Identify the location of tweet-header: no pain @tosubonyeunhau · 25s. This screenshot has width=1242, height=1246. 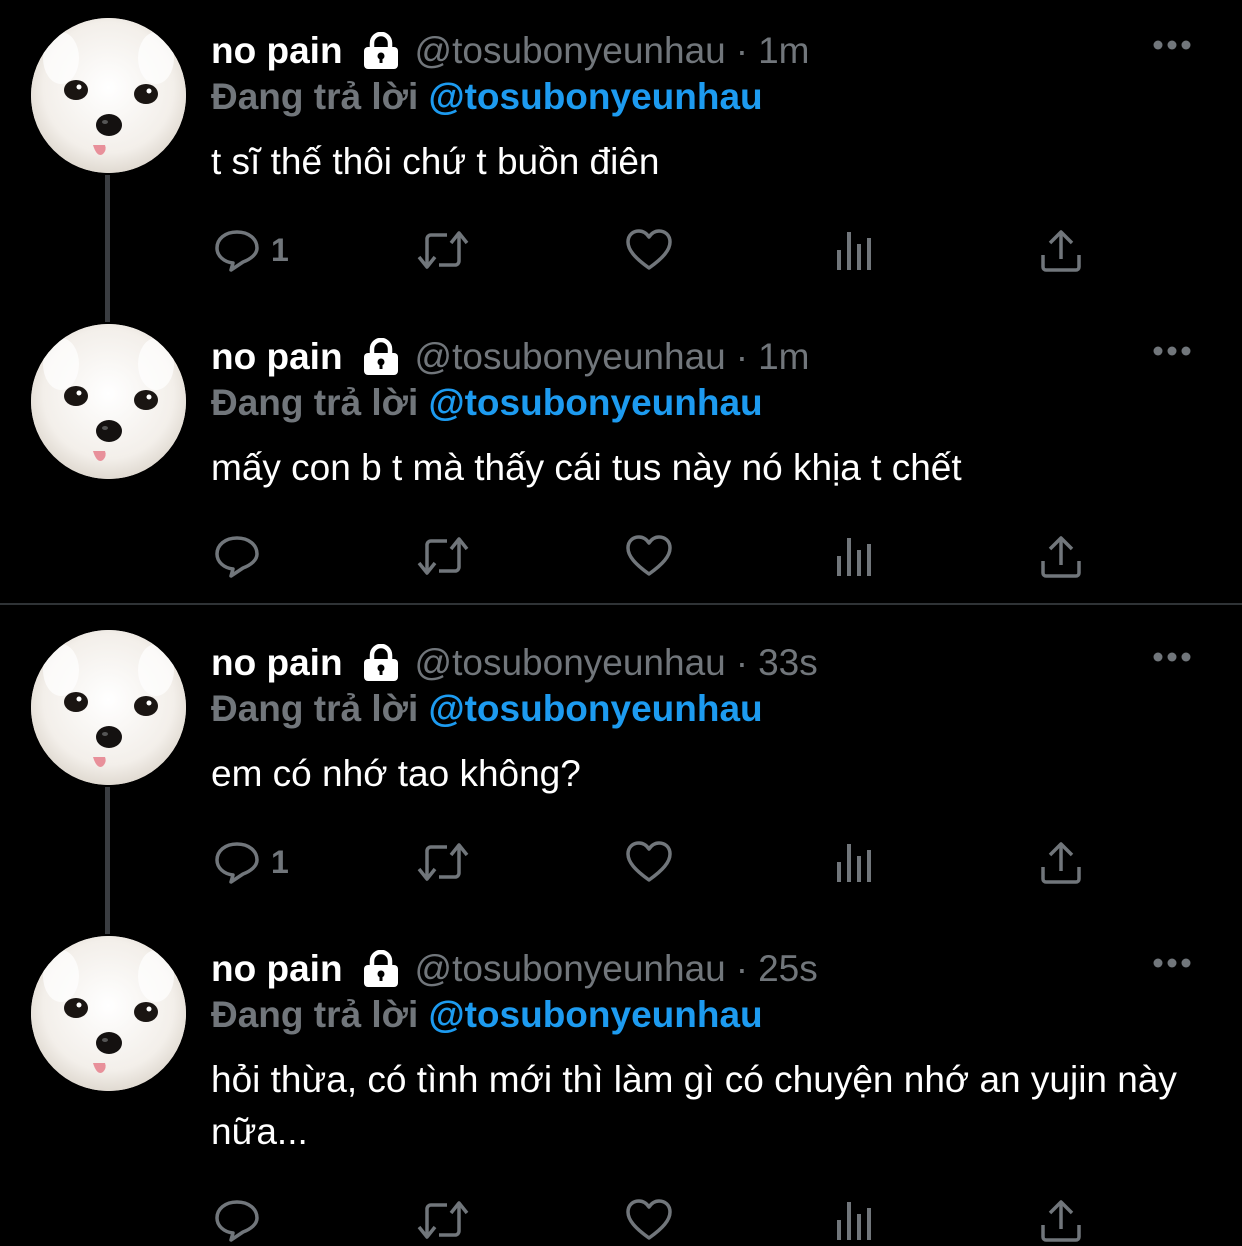
(514, 969).